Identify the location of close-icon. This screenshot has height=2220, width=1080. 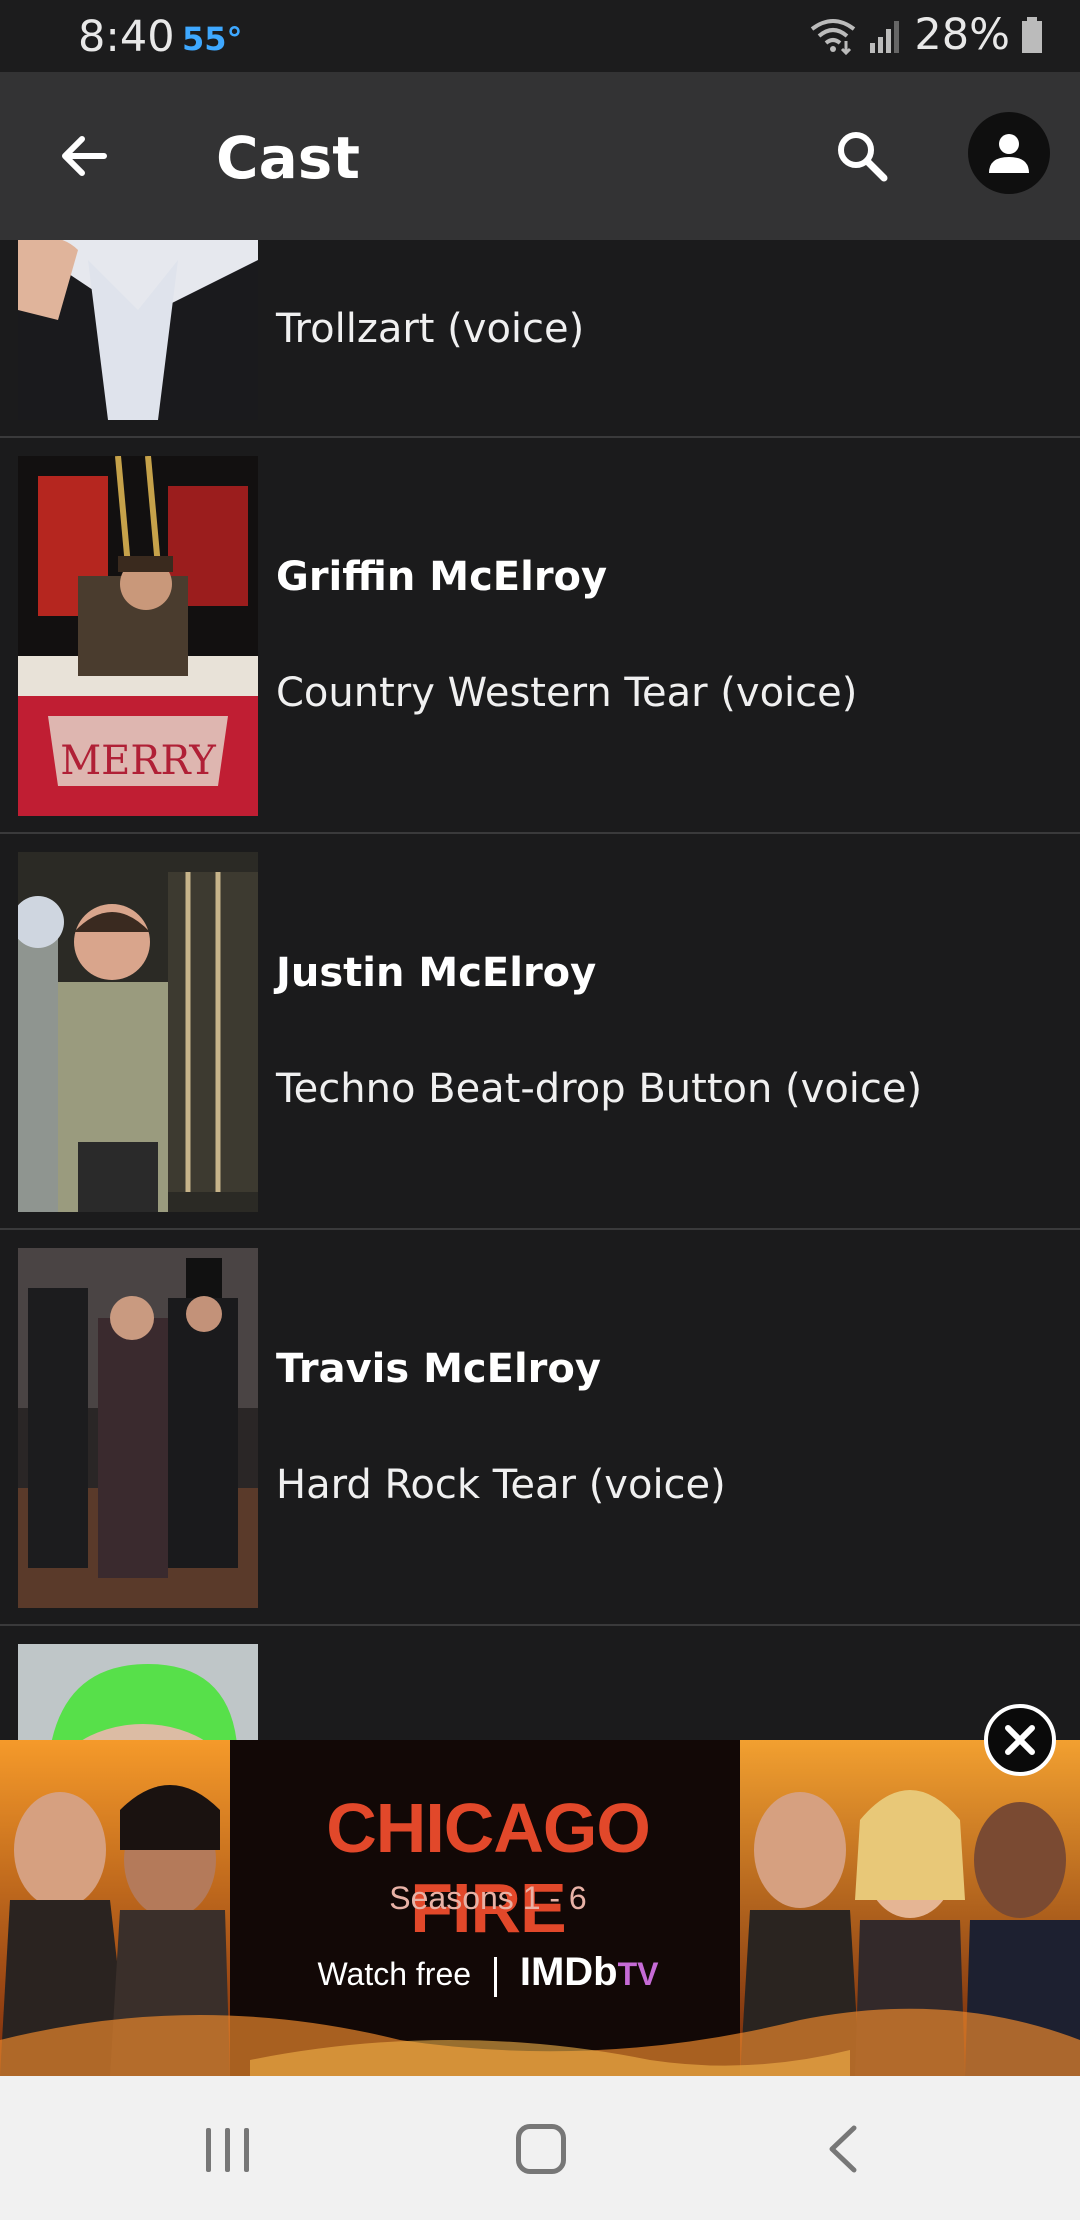
(1020, 1740).